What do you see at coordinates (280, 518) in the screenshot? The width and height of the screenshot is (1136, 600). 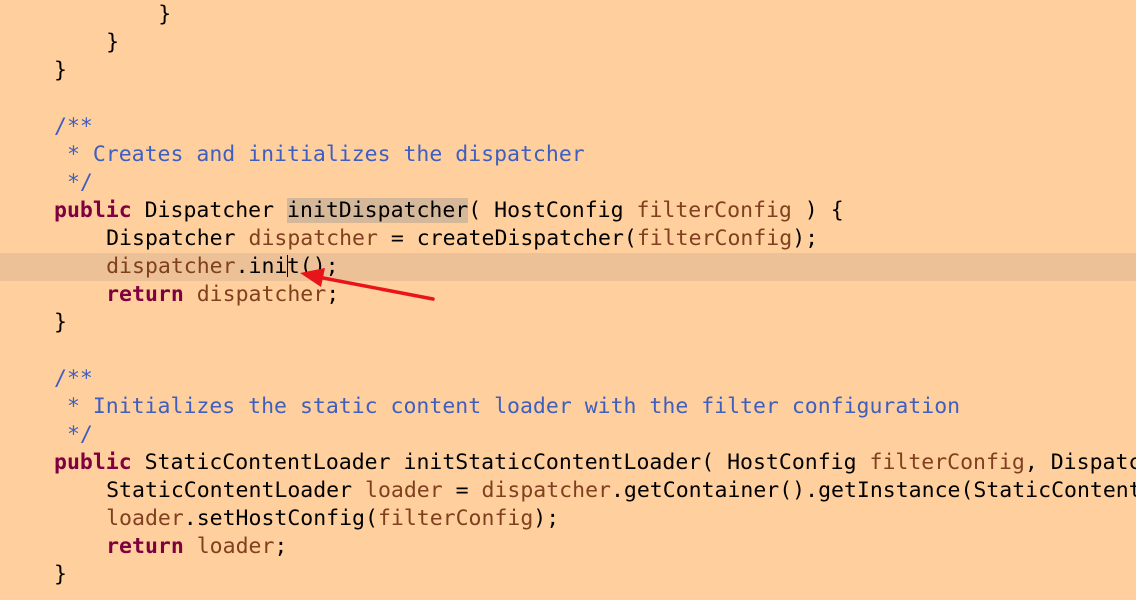 I see `code-token: .setHostConfig(` at bounding box center [280, 518].